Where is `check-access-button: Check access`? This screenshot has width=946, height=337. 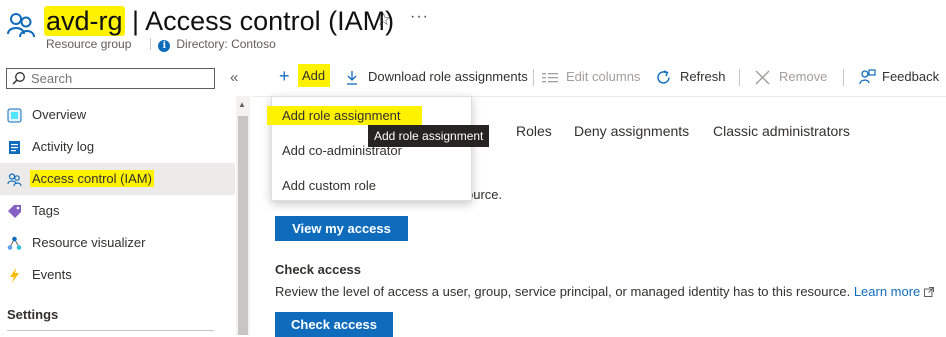
check-access-button: Check access is located at coordinates (334, 324).